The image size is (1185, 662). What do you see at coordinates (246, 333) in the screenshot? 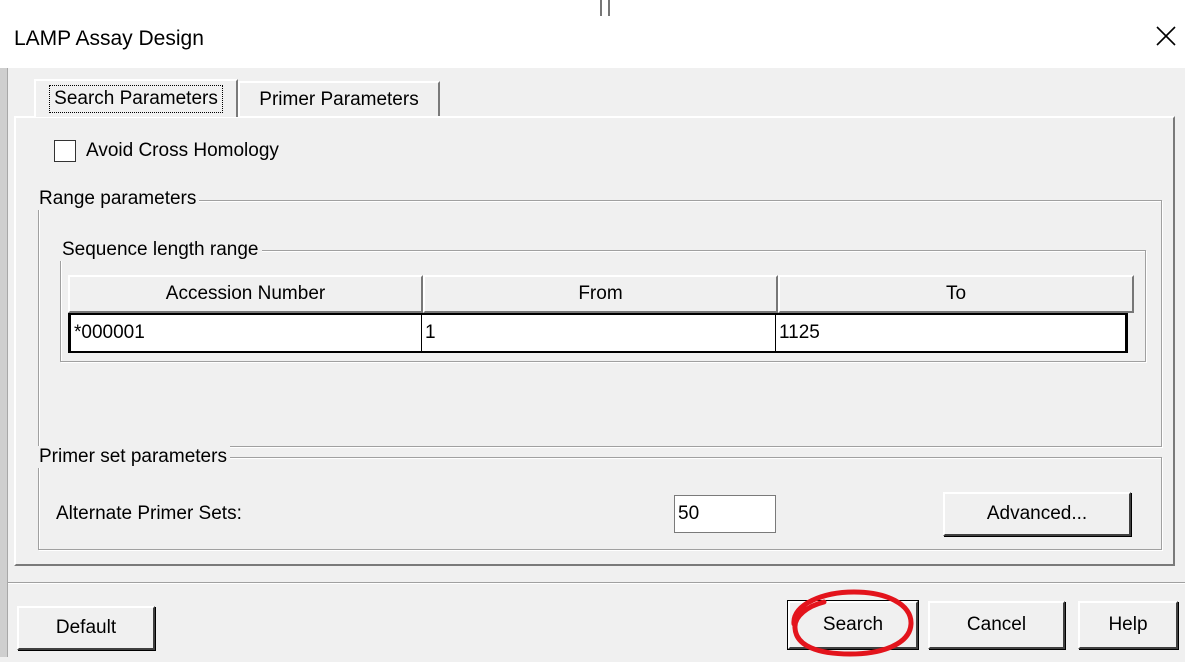
I see `cell-accession-number: *000001` at bounding box center [246, 333].